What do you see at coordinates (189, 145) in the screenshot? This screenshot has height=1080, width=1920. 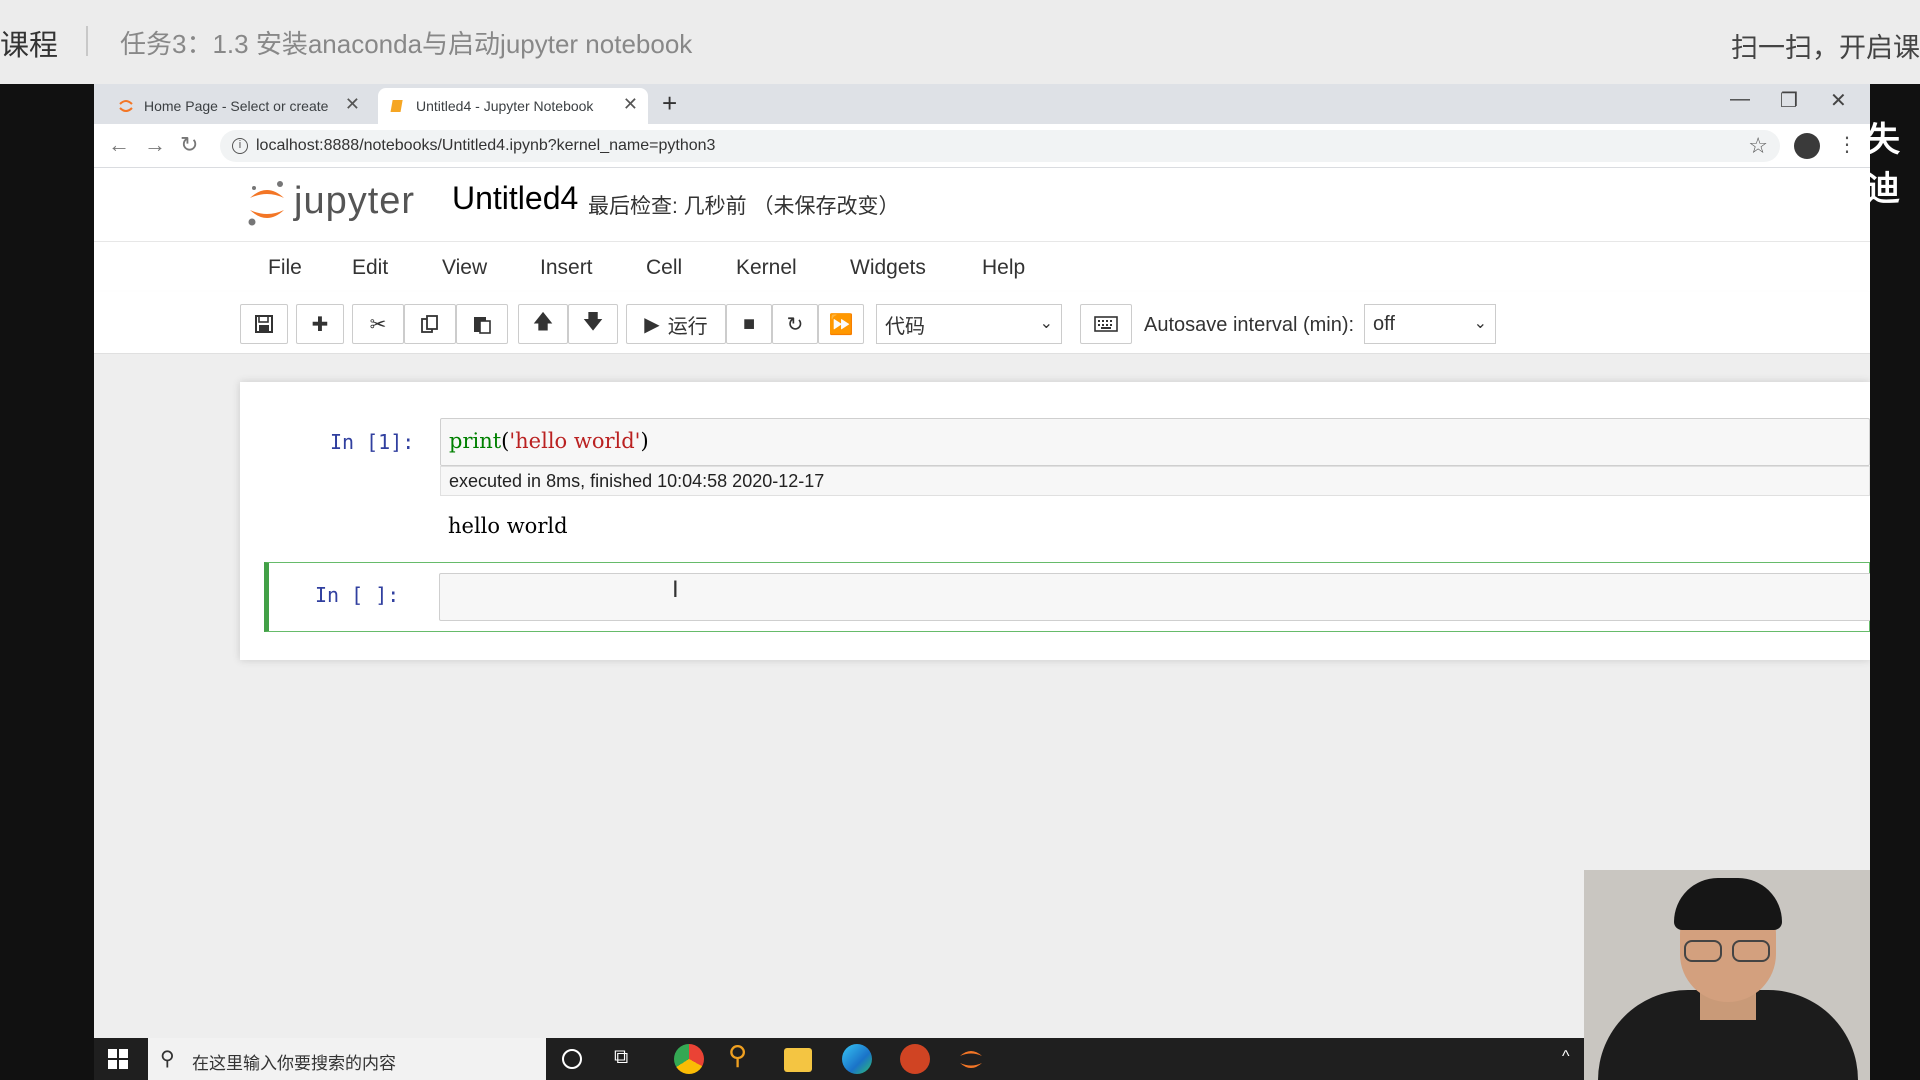 I see `reload-icon: ↻` at bounding box center [189, 145].